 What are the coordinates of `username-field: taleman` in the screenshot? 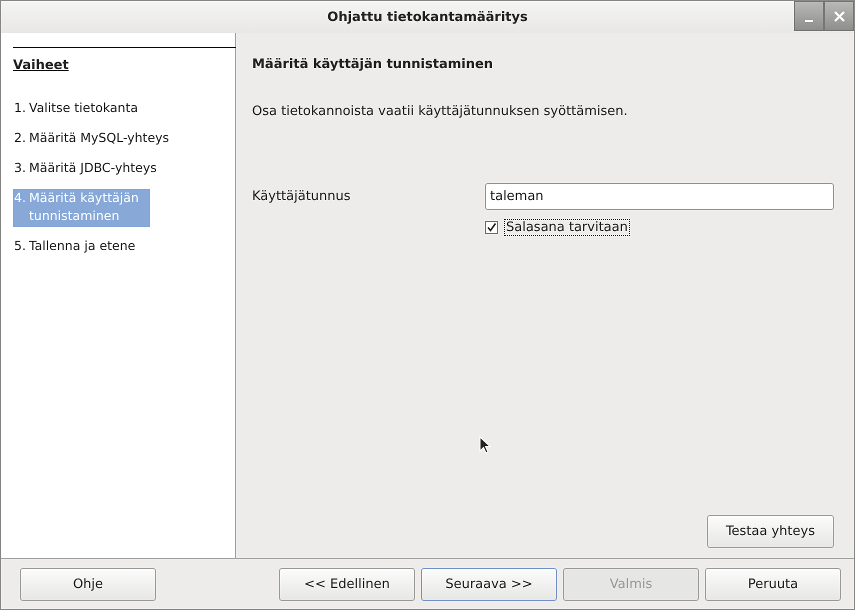 It's located at (659, 196).